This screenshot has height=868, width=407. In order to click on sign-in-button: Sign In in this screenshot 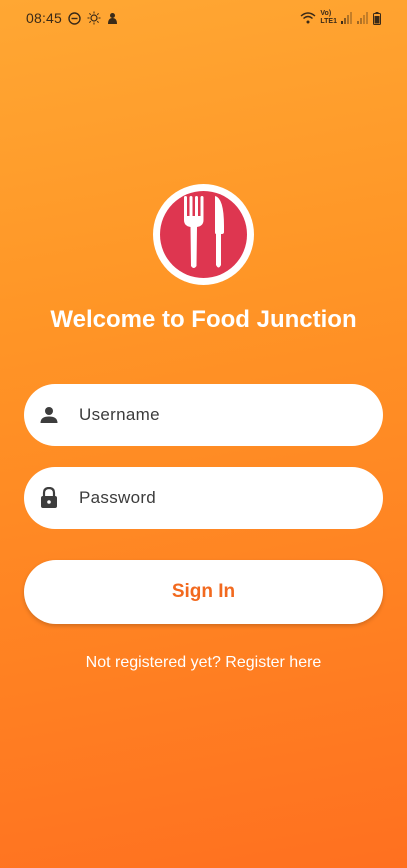, I will do `click(203, 592)`.